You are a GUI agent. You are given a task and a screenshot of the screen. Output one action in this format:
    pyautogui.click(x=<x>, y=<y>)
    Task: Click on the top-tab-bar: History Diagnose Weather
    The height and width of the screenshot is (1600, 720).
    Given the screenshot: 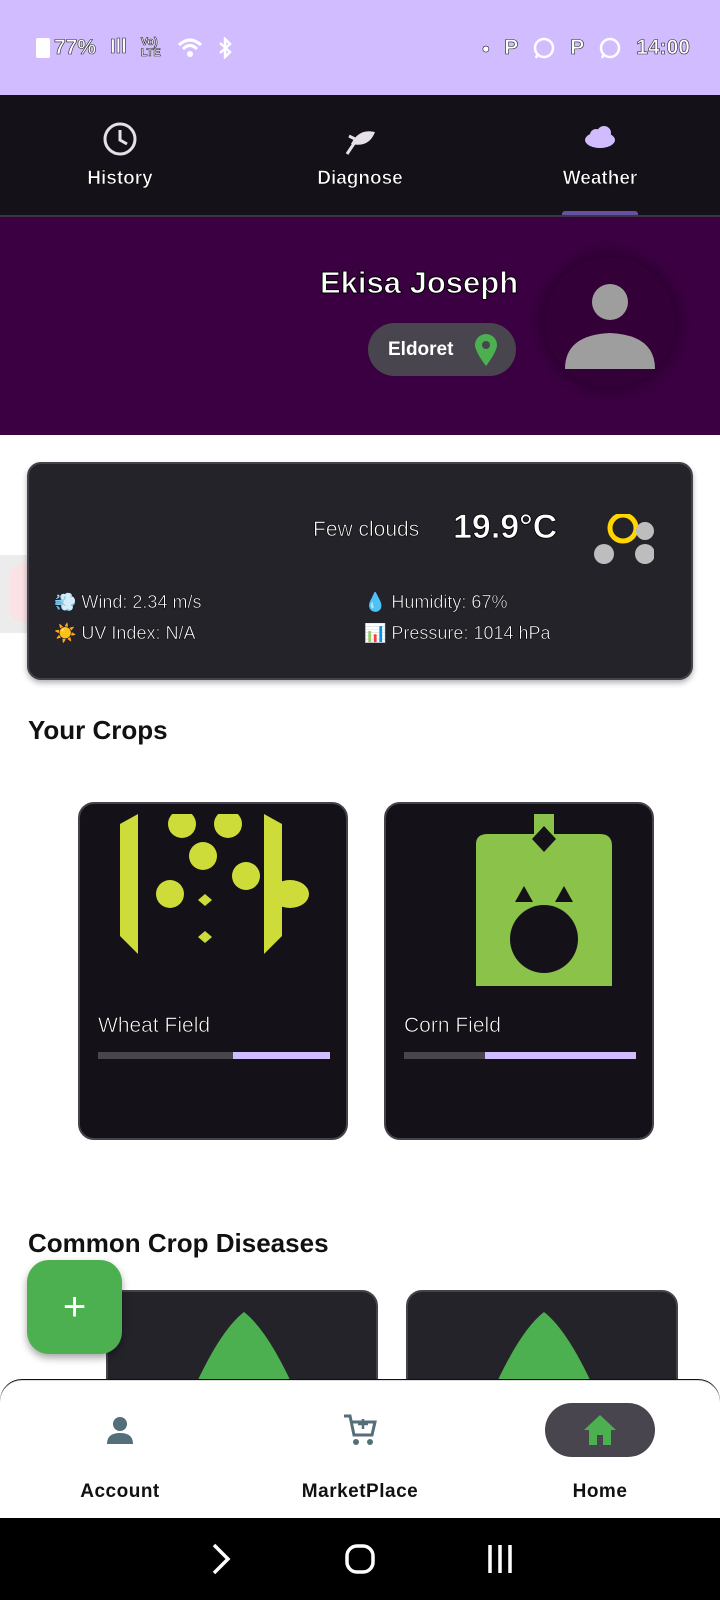 What is the action you would take?
    pyautogui.click(x=360, y=156)
    